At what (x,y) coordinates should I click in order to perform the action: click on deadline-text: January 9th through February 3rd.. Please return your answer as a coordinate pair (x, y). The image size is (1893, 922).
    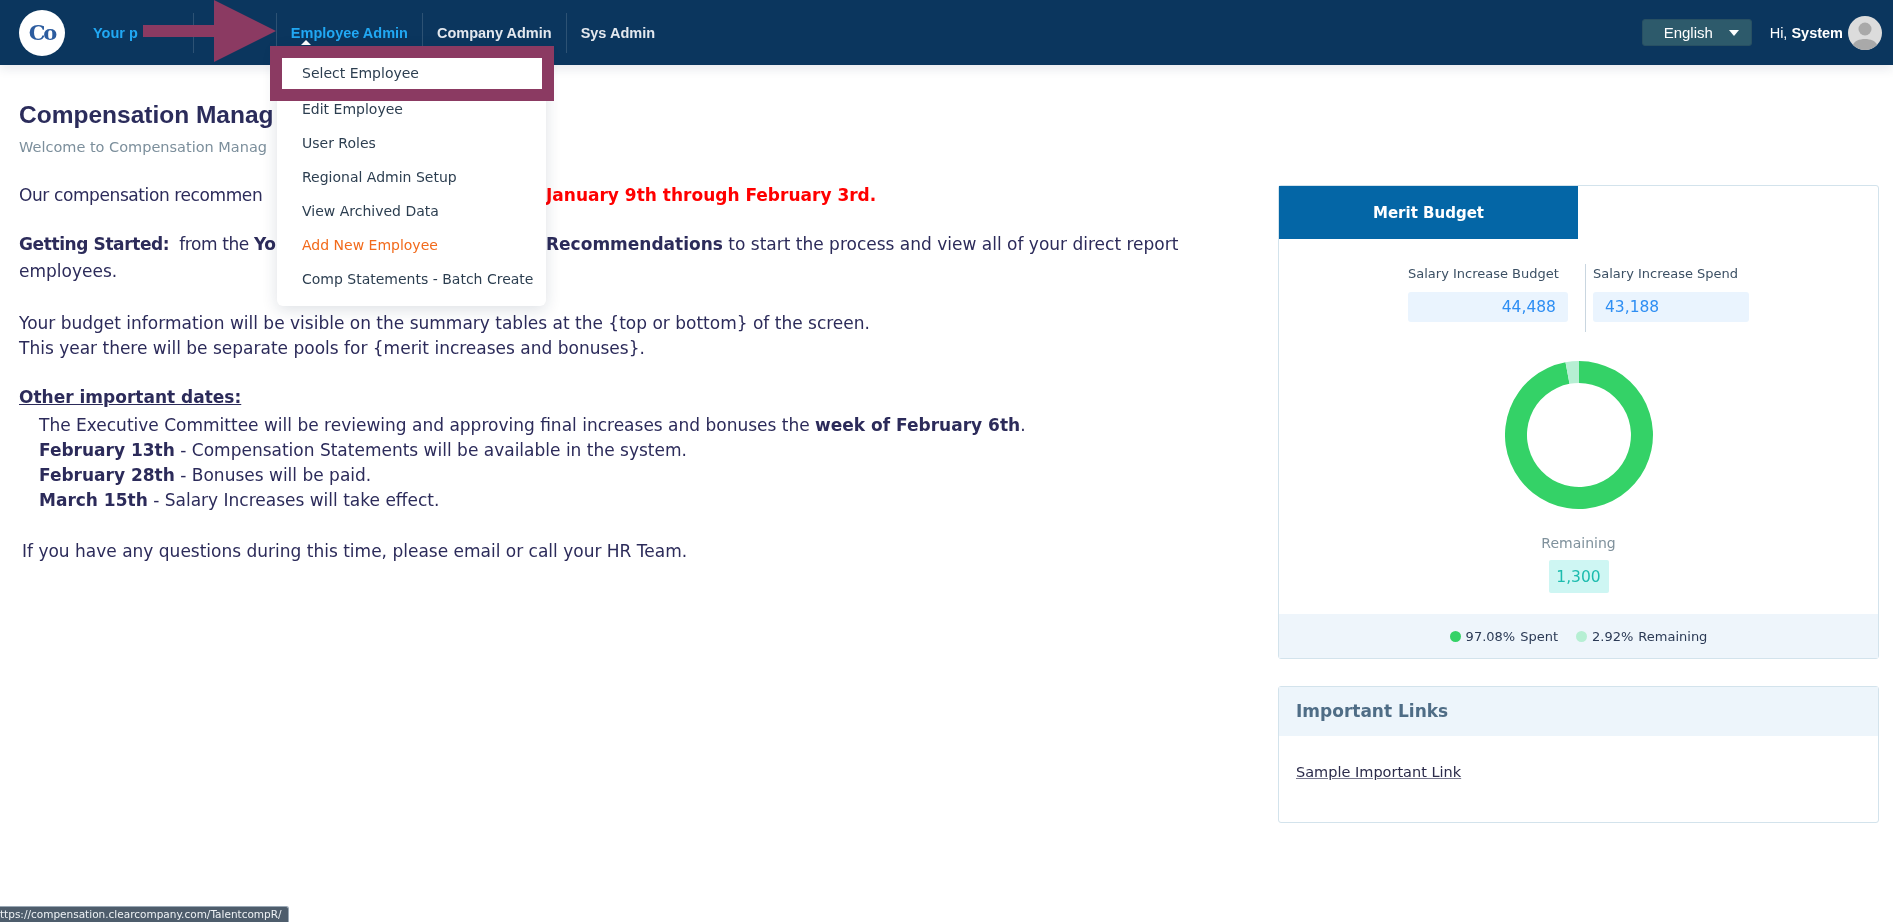
    Looking at the image, I should click on (711, 195).